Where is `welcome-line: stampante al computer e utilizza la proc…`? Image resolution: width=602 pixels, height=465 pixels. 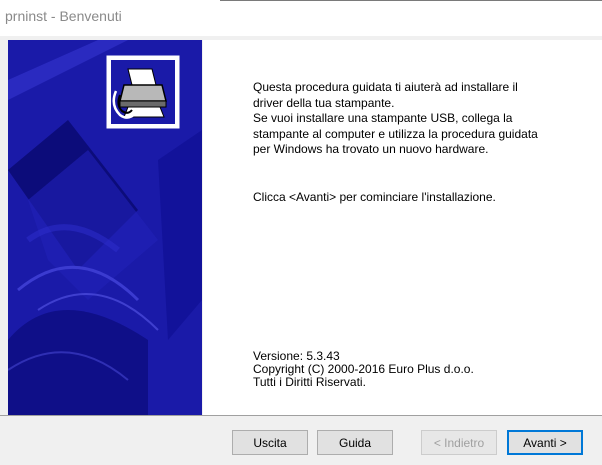 welcome-line: stampante al computer e utilizza la proc… is located at coordinates (395, 133).